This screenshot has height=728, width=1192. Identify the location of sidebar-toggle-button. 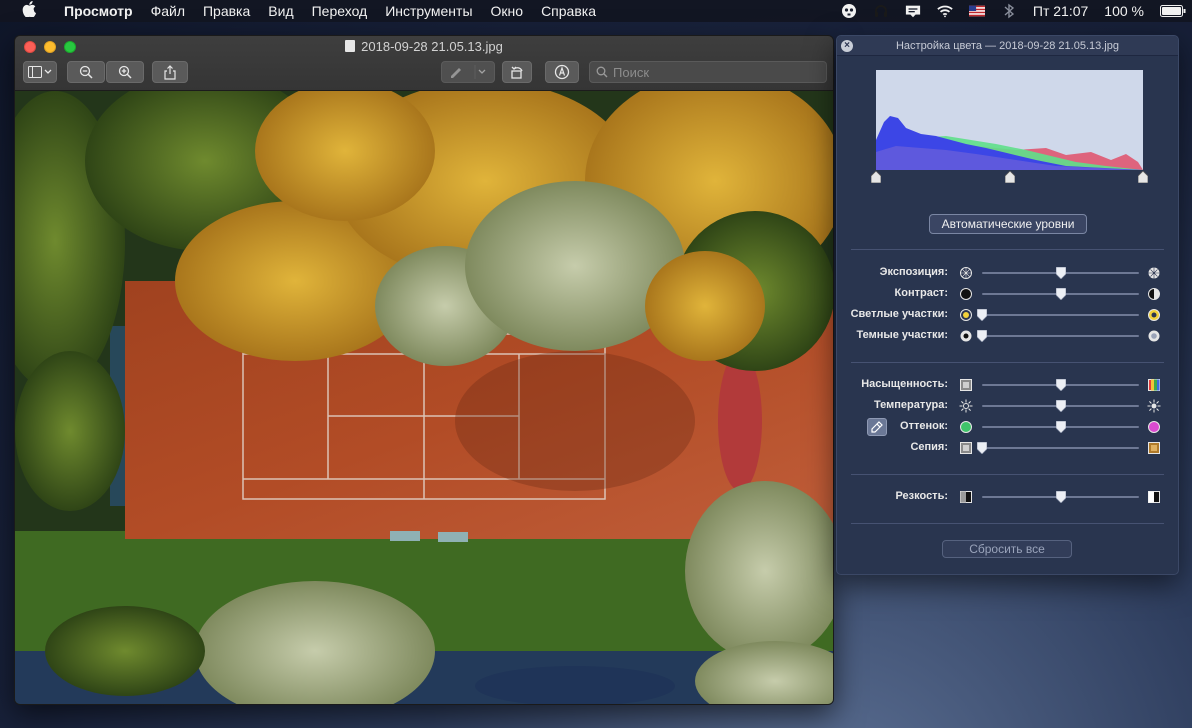
(40, 72).